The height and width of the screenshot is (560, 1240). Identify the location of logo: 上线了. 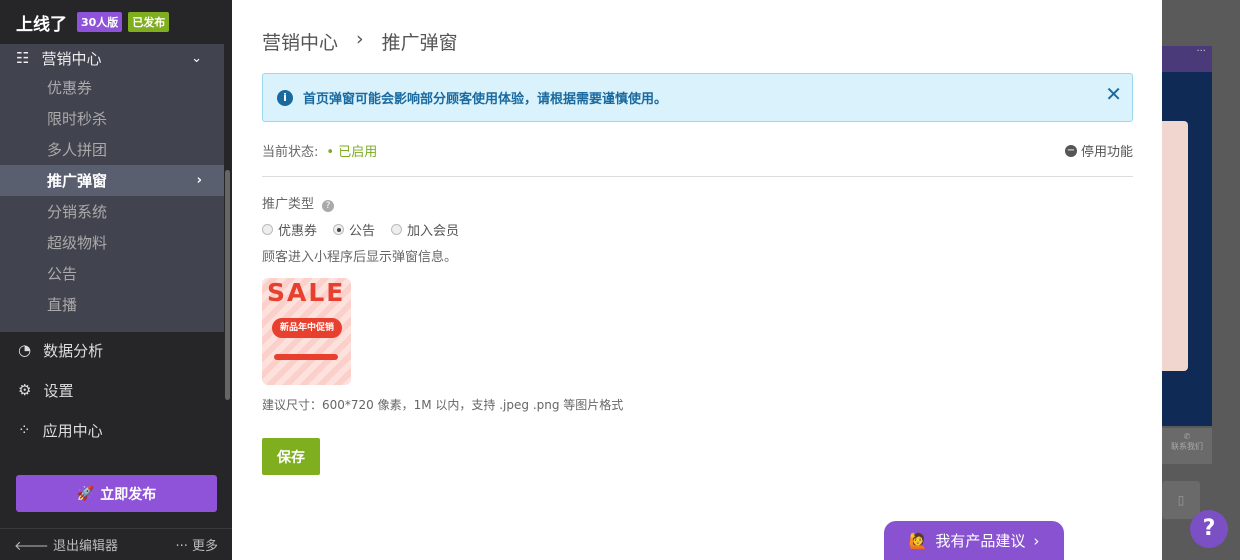
(41, 24).